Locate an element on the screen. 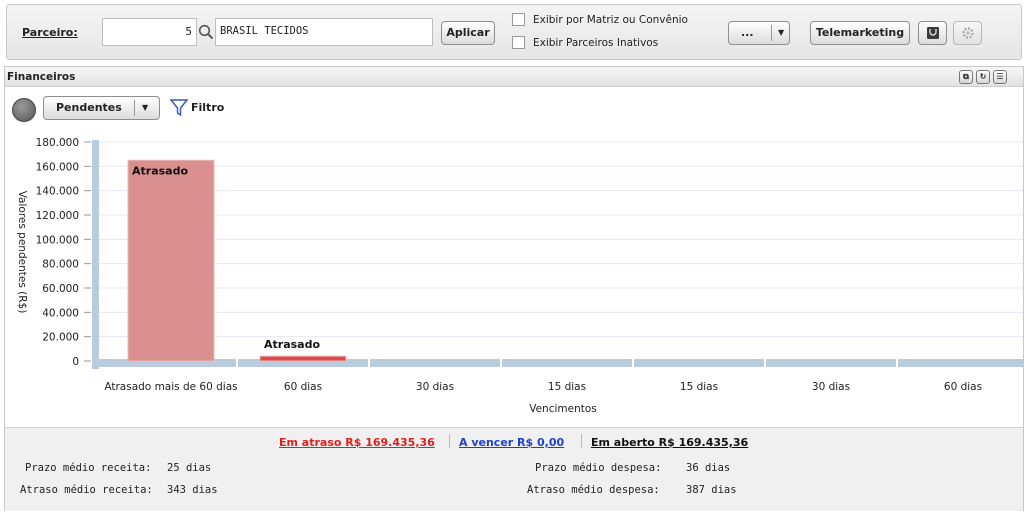 The width and height of the screenshot is (1028, 517). status-filter-value: Pendentes is located at coordinates (89, 107).